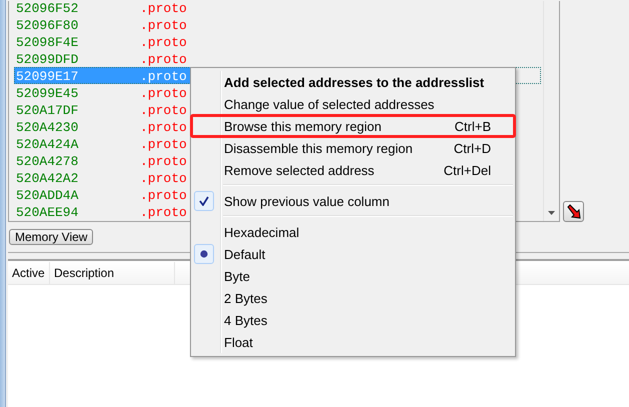  I want to click on address-text: 52096F52, so click(47, 8).